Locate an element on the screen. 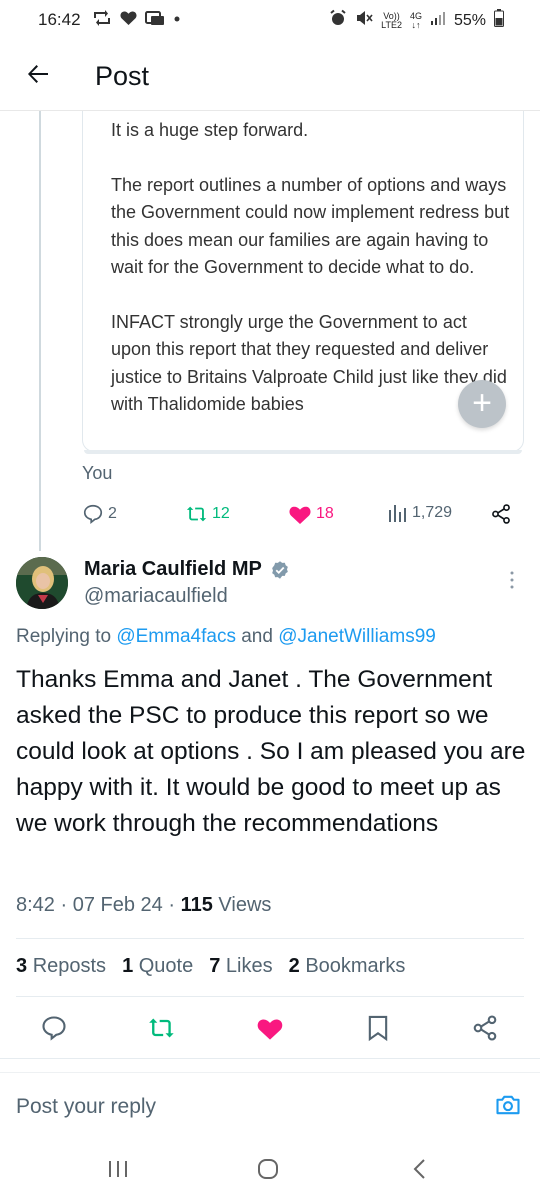 The width and height of the screenshot is (540, 1200). author-name-row: Maria Caulfield MP is located at coordinates (187, 569).